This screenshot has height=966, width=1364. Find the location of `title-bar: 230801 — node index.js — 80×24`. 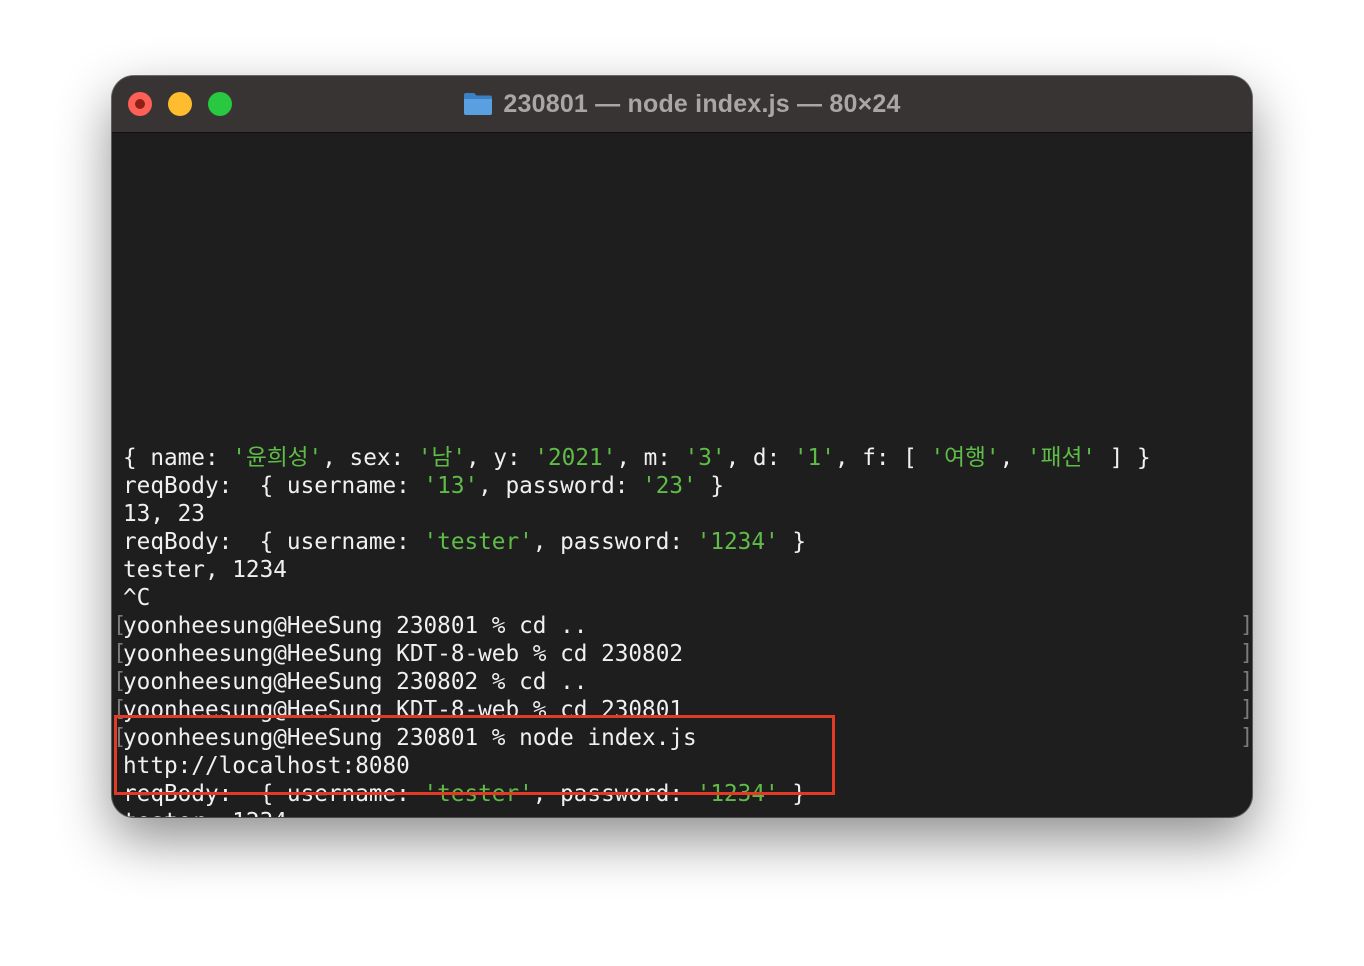

title-bar: 230801 — node index.js — 80×24 is located at coordinates (682, 104).